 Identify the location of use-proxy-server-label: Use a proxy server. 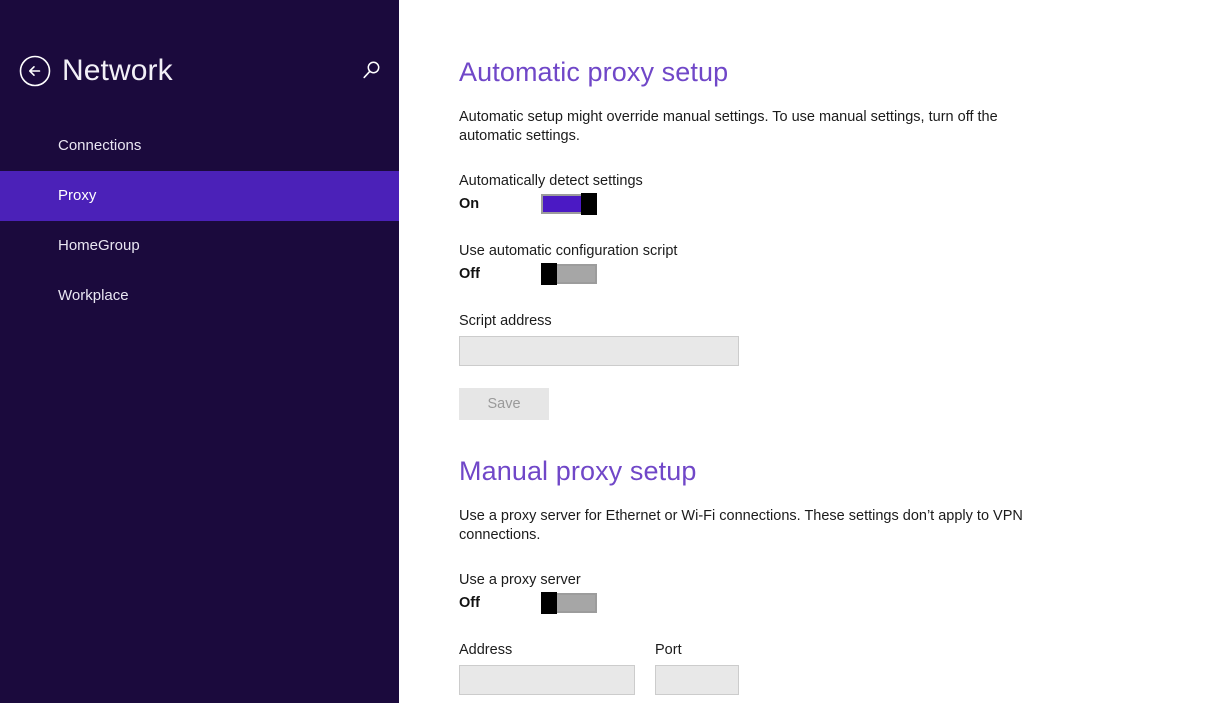
(520, 580).